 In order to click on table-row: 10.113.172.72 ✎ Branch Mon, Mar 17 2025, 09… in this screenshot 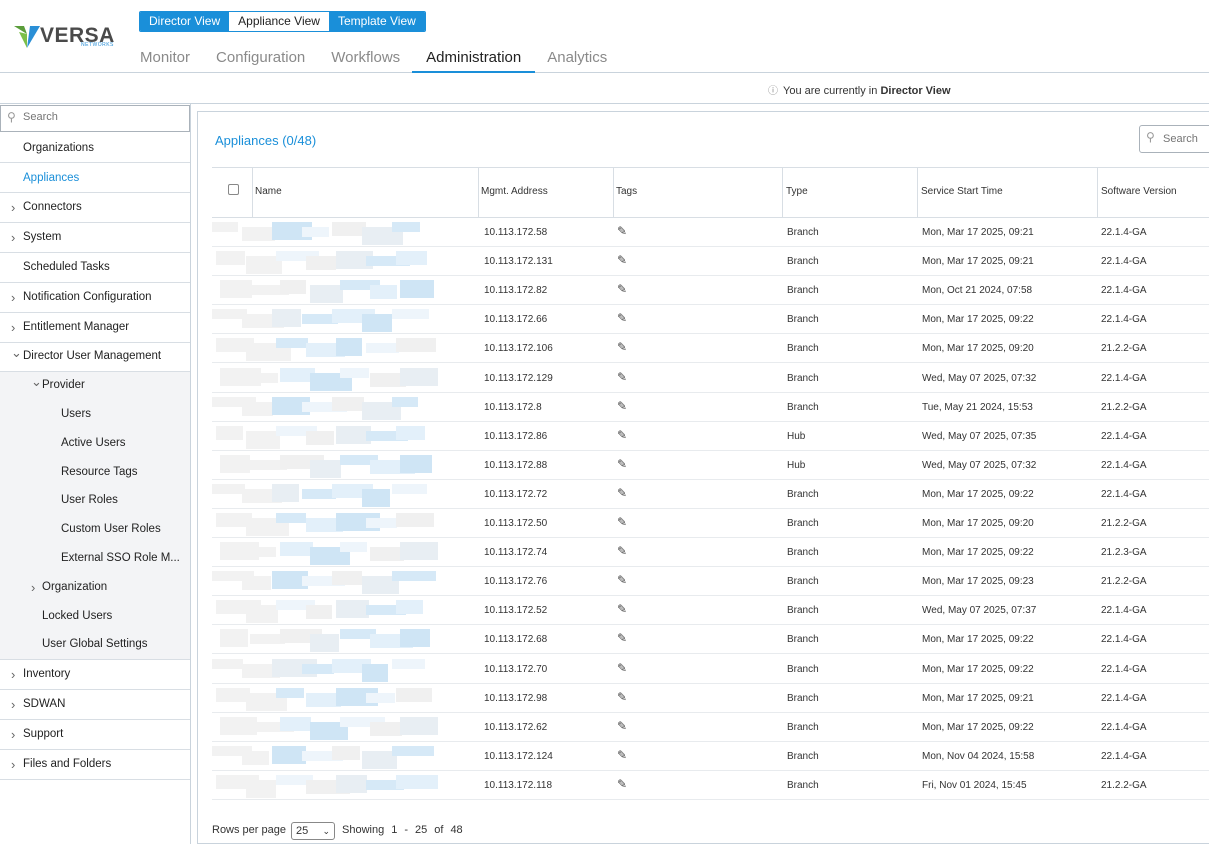, I will do `click(710, 494)`.